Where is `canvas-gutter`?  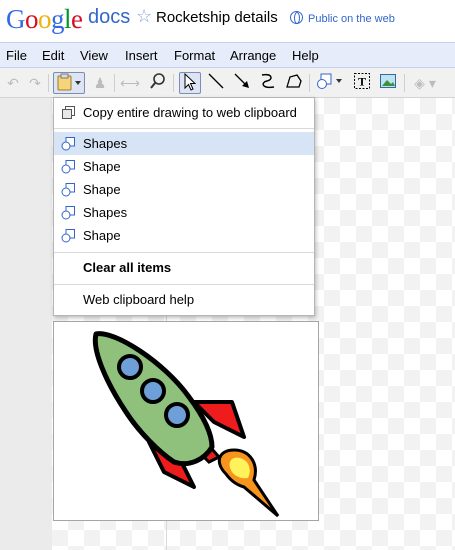
canvas-gutter is located at coordinates (26, 324).